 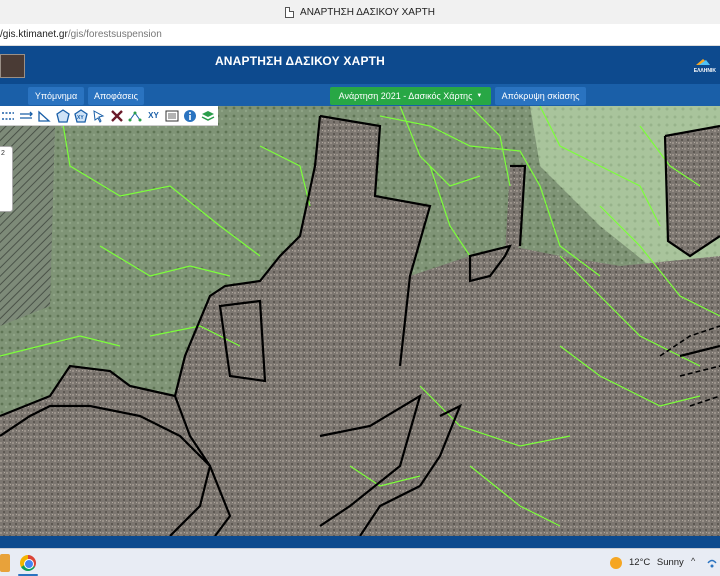 I want to click on weather-desc: Sunny, so click(x=670, y=562).